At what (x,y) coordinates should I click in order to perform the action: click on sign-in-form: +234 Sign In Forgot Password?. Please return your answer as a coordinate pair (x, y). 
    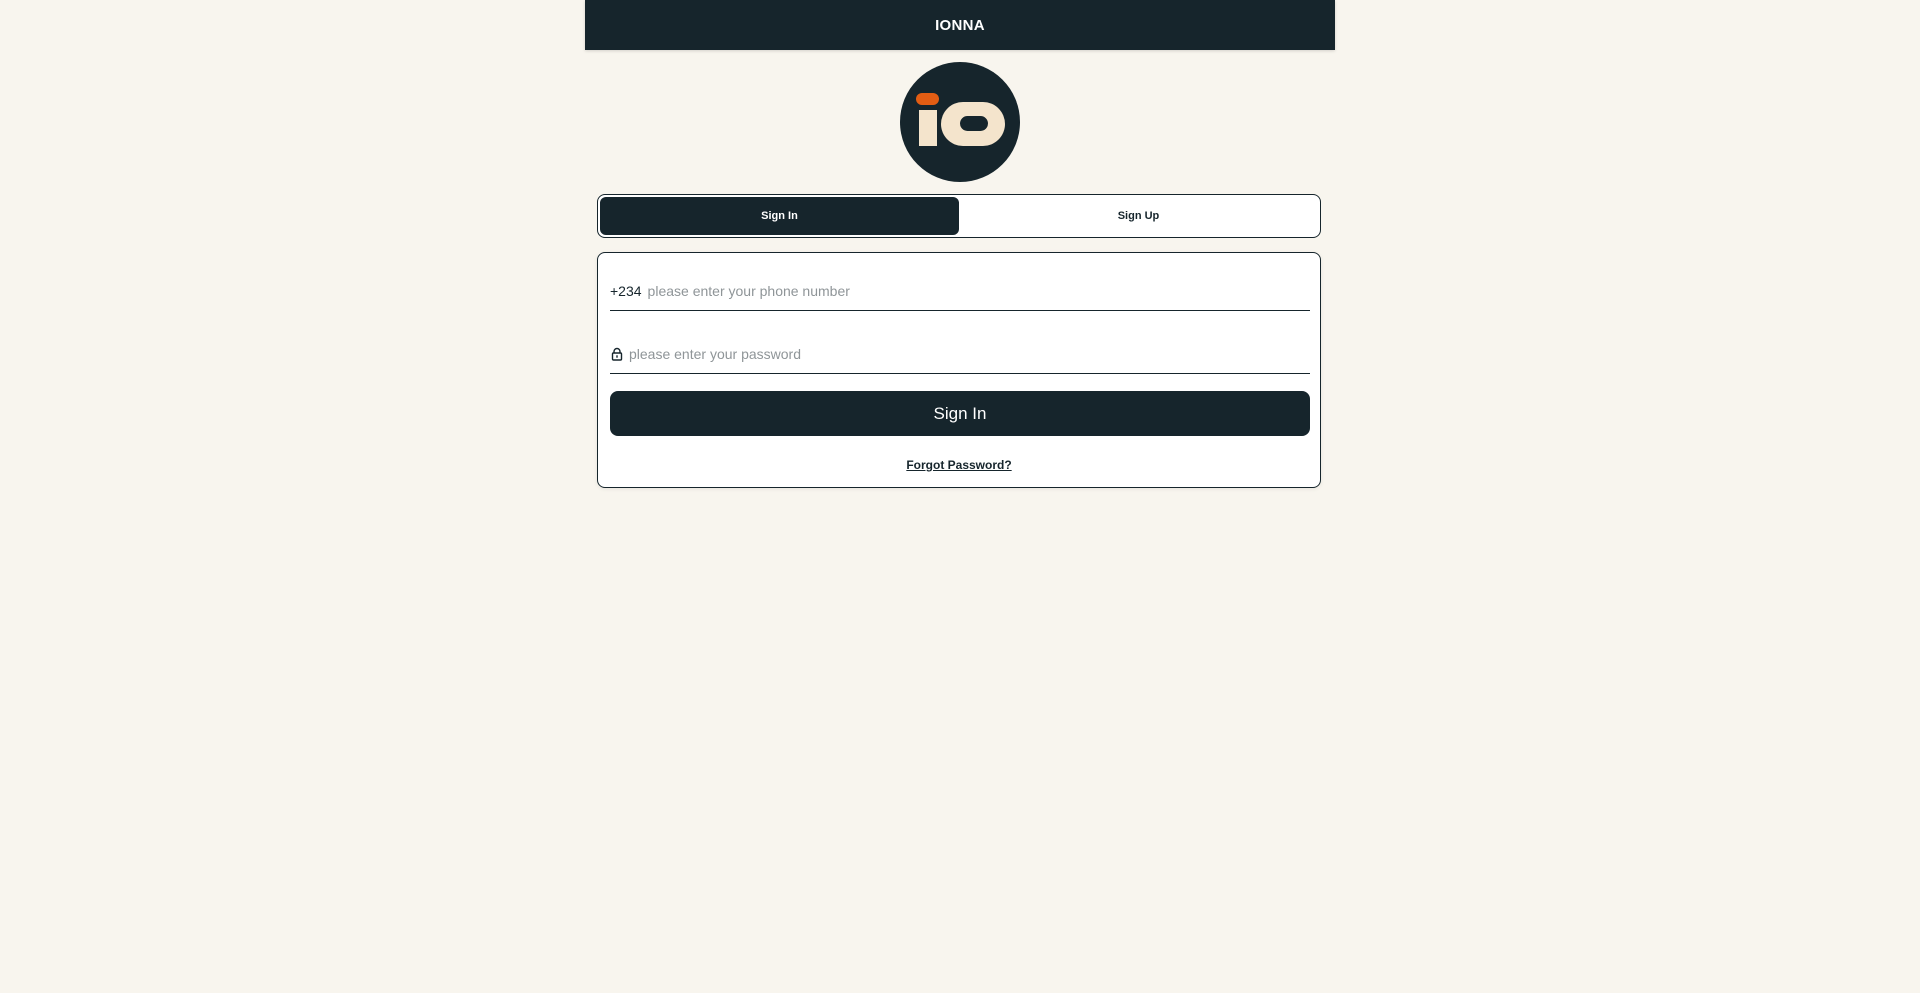
    Looking at the image, I should click on (959, 370).